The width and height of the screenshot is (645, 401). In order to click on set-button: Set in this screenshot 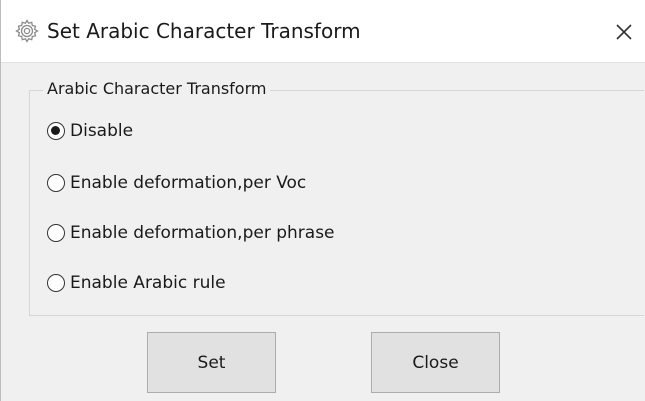, I will do `click(211, 362)`.